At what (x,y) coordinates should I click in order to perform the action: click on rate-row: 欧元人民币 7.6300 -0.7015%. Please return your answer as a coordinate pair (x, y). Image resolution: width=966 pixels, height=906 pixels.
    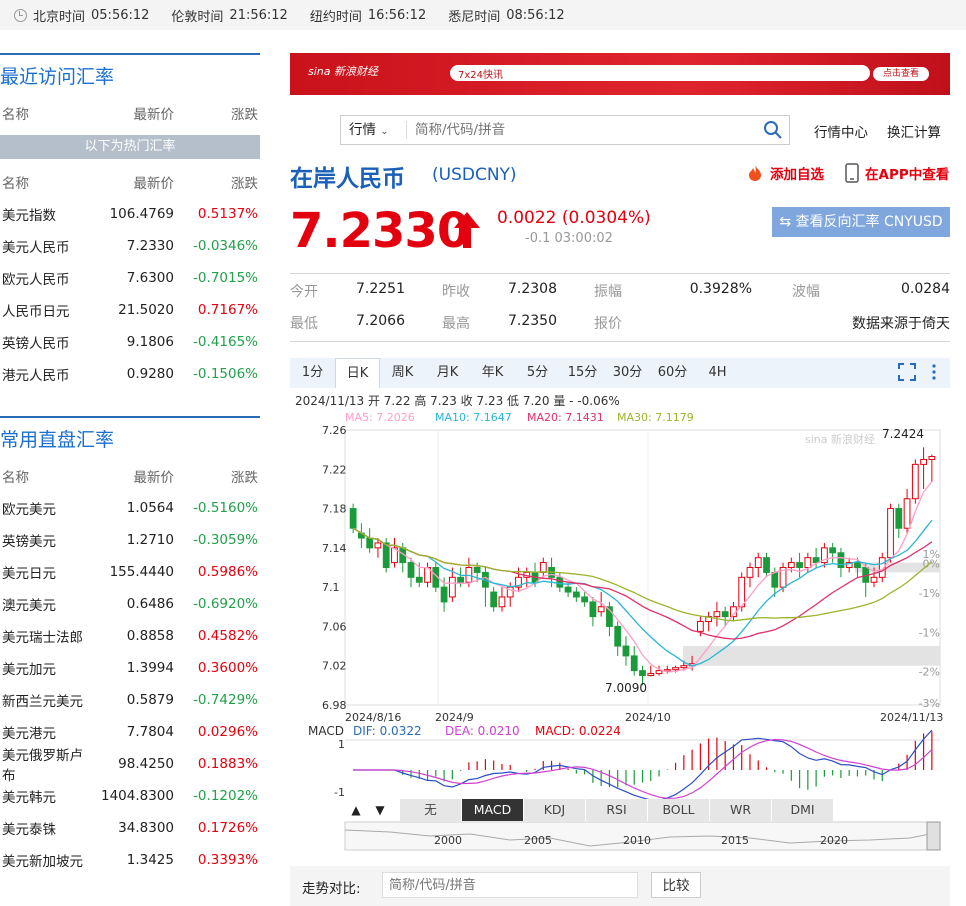
    Looking at the image, I should click on (130, 278).